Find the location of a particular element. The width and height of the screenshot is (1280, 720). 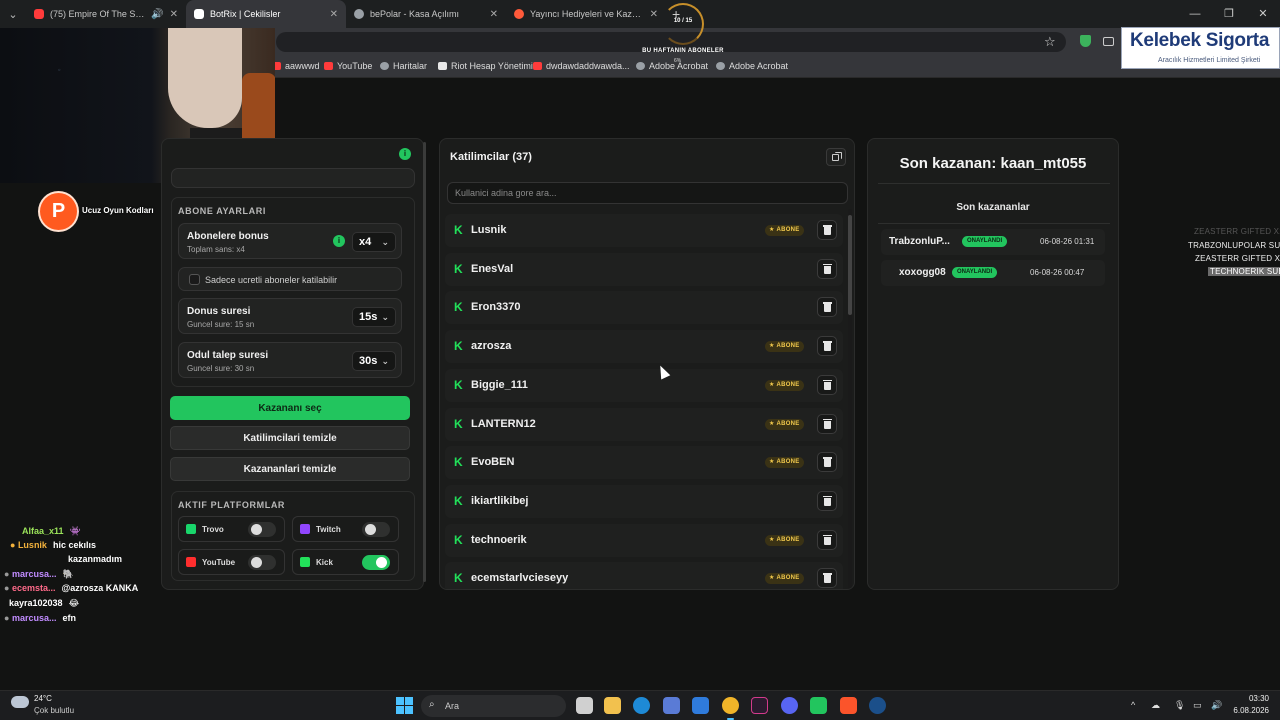

chat-message: hic cekılıs is located at coordinates (74, 545).